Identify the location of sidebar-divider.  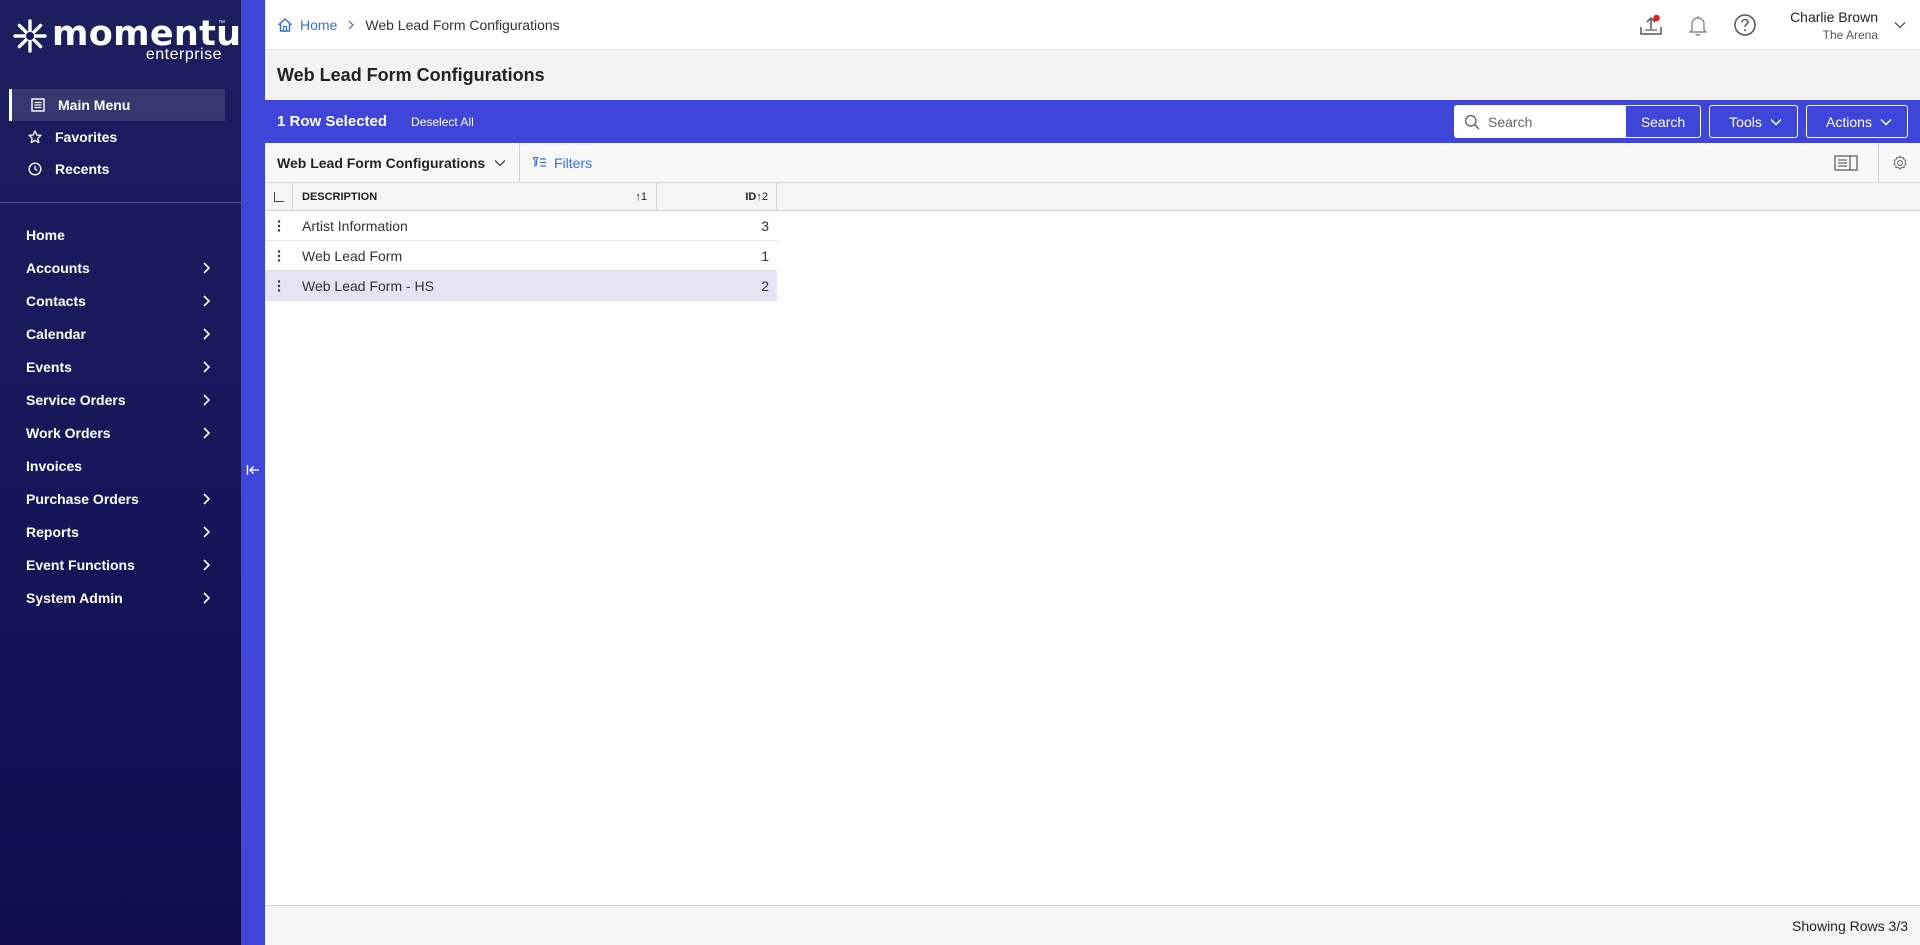
(120, 202).